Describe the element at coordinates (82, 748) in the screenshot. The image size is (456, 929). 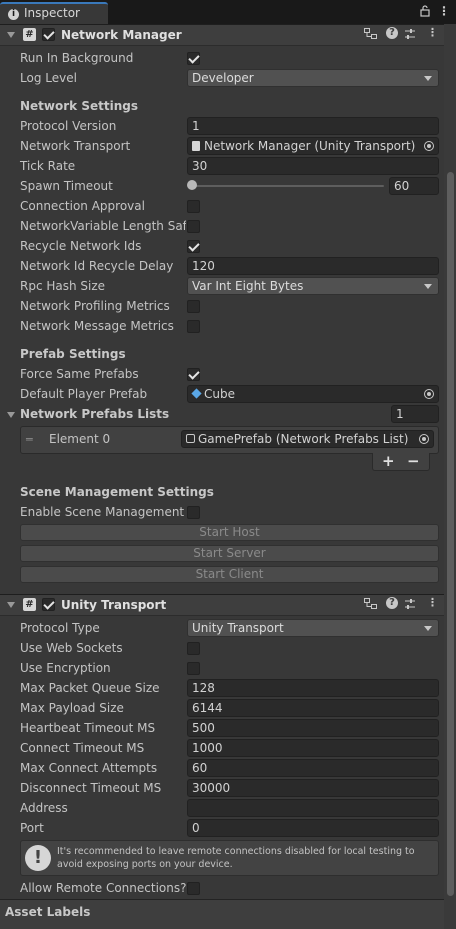
I see `connect-timeout-label: Connect Timeout MS` at that location.